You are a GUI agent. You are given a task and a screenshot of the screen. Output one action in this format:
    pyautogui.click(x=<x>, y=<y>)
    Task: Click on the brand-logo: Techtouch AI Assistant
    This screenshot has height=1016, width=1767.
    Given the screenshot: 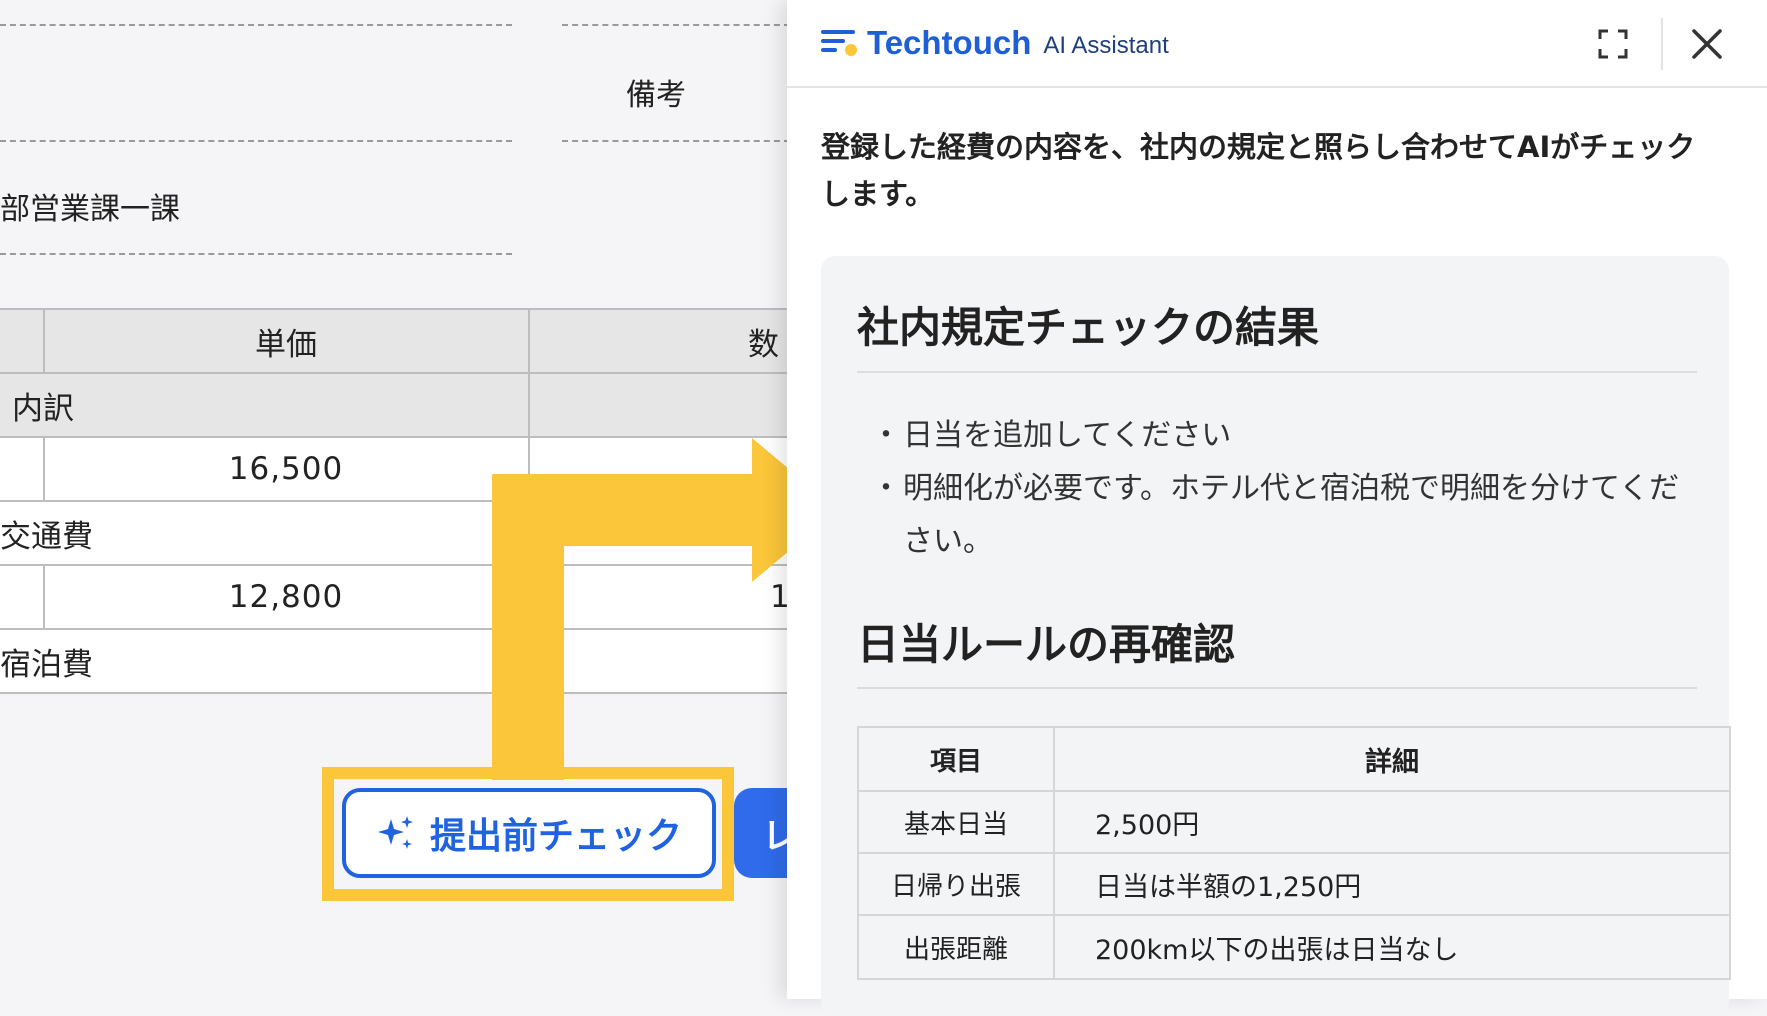 What is the action you would take?
    pyautogui.click(x=995, y=43)
    